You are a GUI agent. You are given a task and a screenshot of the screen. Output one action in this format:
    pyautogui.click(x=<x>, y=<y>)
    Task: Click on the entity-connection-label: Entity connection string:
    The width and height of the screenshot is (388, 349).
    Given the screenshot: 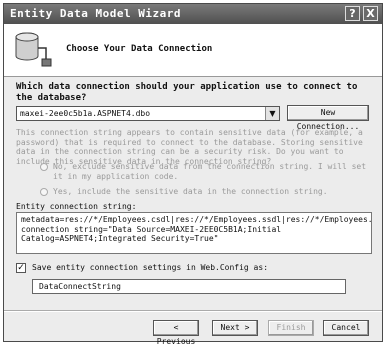 What is the action you would take?
    pyautogui.click(x=76, y=206)
    